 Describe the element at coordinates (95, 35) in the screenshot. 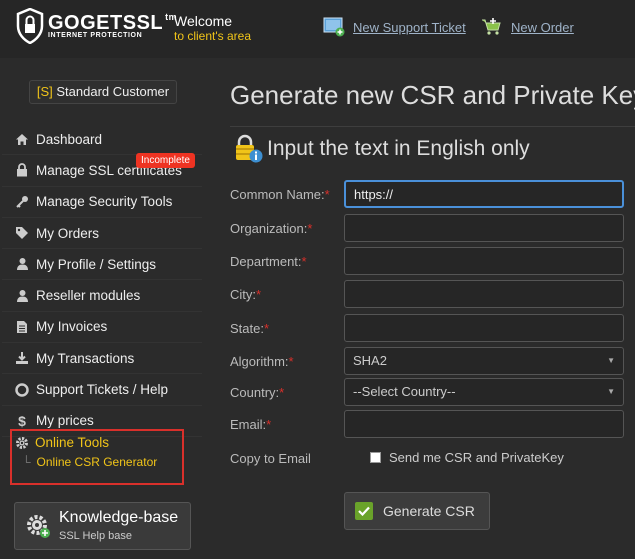

I see `logo-tagline: INTERNET PROTECTION` at that location.